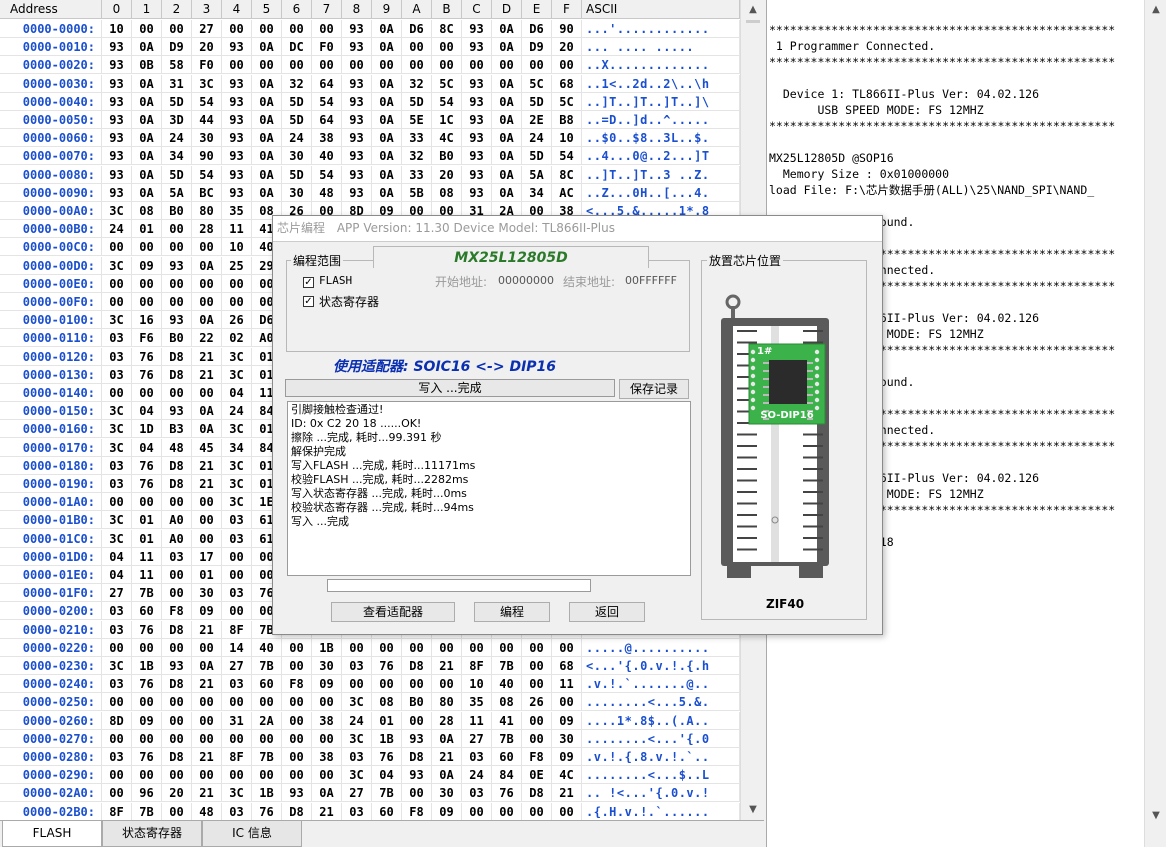  I want to click on hex-byte: 11, so click(477, 720).